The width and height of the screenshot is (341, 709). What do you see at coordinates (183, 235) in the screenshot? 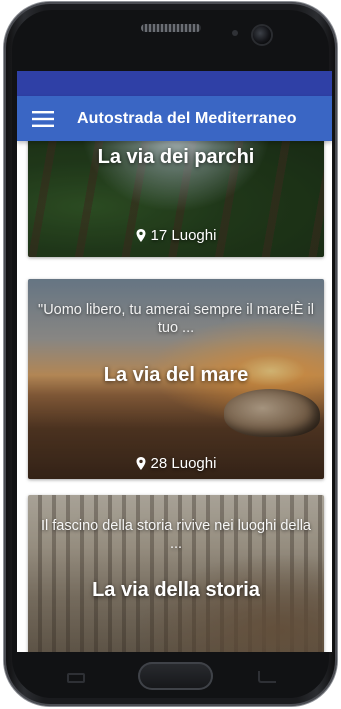
I see `card-count-label: 17 Luoghi` at bounding box center [183, 235].